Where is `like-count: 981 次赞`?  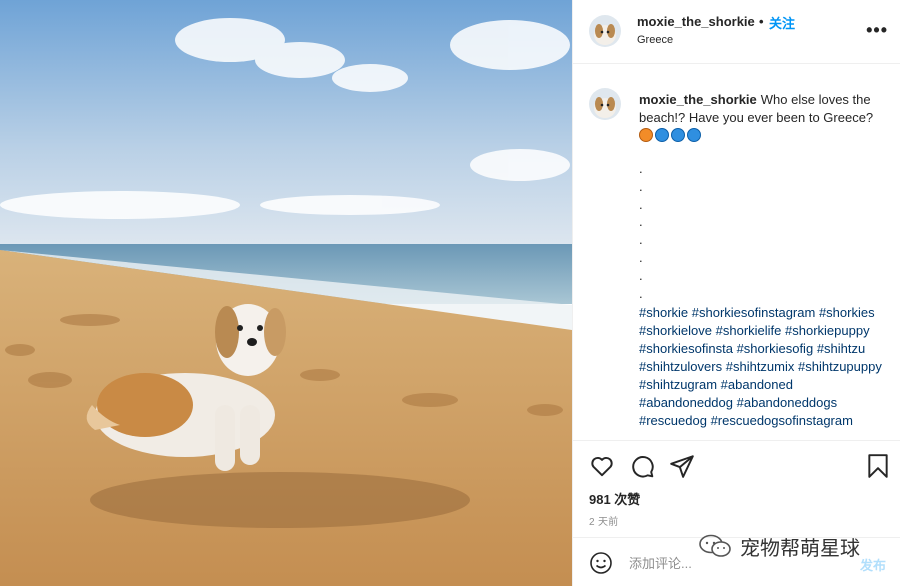 like-count: 981 次赞 is located at coordinates (614, 498).